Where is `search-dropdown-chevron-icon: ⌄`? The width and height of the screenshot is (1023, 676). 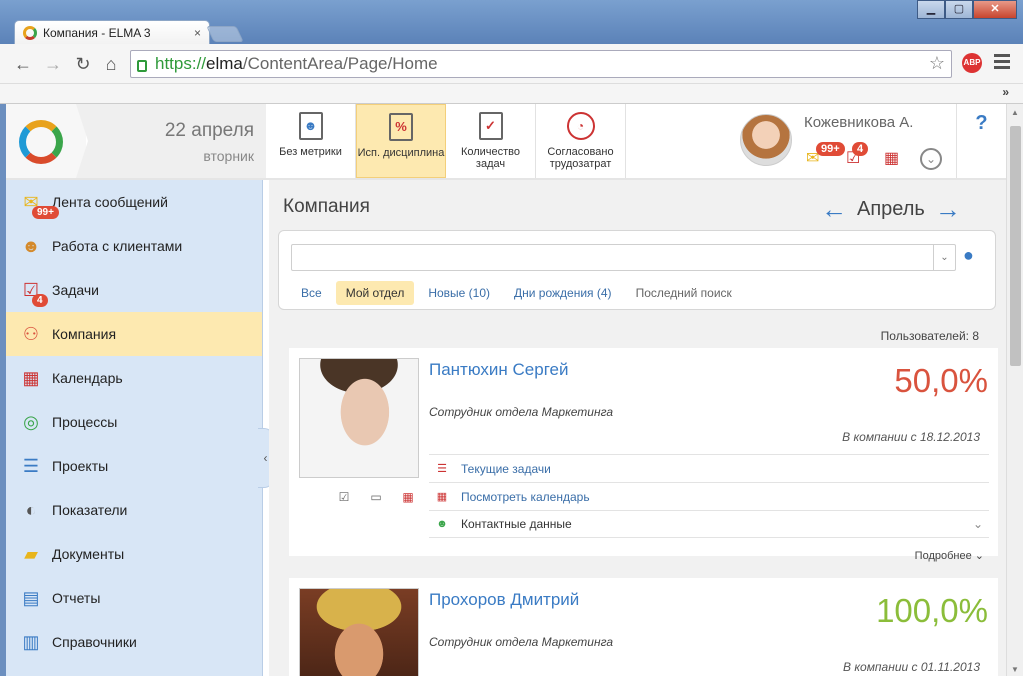
search-dropdown-chevron-icon: ⌄ is located at coordinates (944, 257).